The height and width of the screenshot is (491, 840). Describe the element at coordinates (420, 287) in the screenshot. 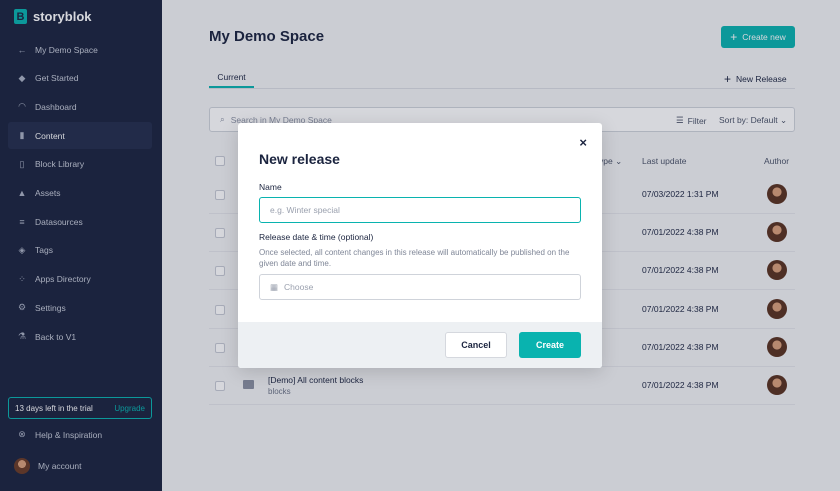

I see `release-date-picker: ▦ Choose` at that location.